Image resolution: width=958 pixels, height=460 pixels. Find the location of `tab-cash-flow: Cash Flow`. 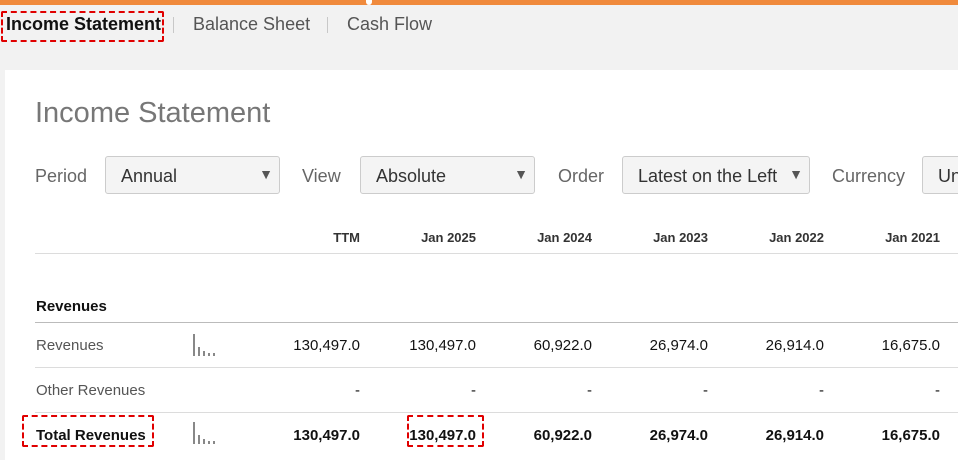

tab-cash-flow: Cash Flow is located at coordinates (389, 24).